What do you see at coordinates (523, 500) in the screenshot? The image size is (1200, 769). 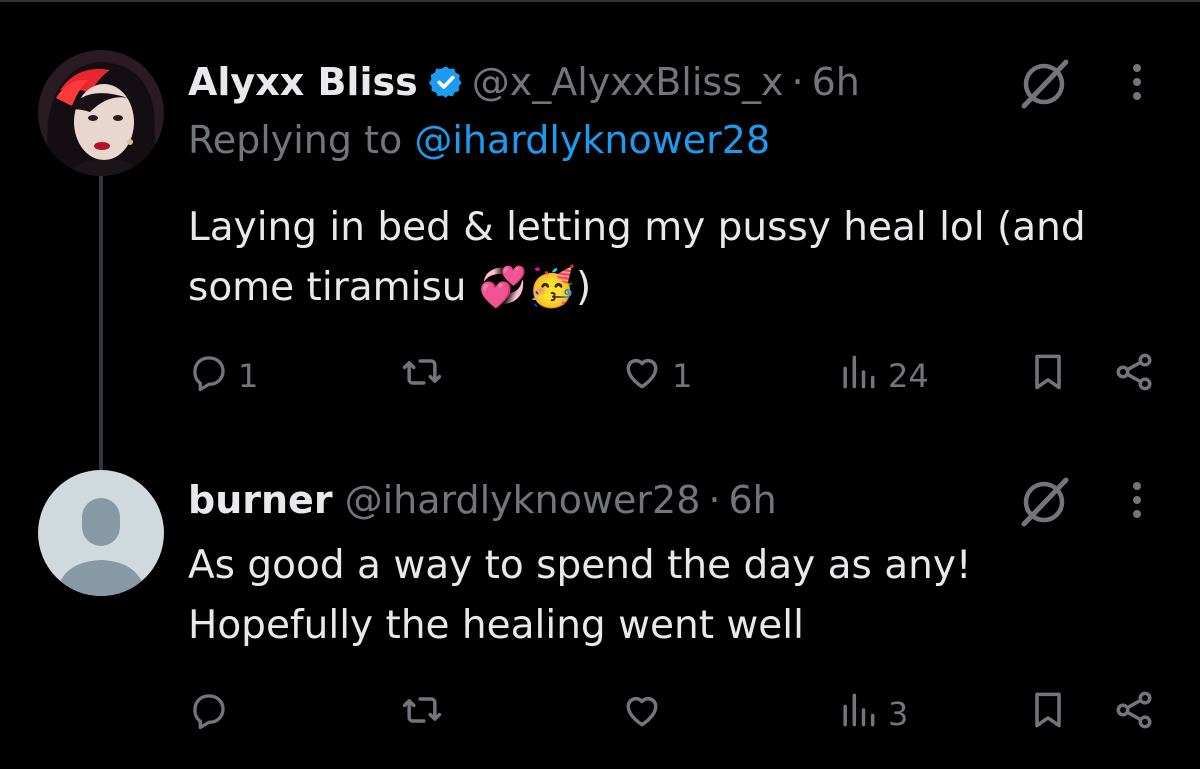 I see `user-handle: @ihardlyknower28` at bounding box center [523, 500].